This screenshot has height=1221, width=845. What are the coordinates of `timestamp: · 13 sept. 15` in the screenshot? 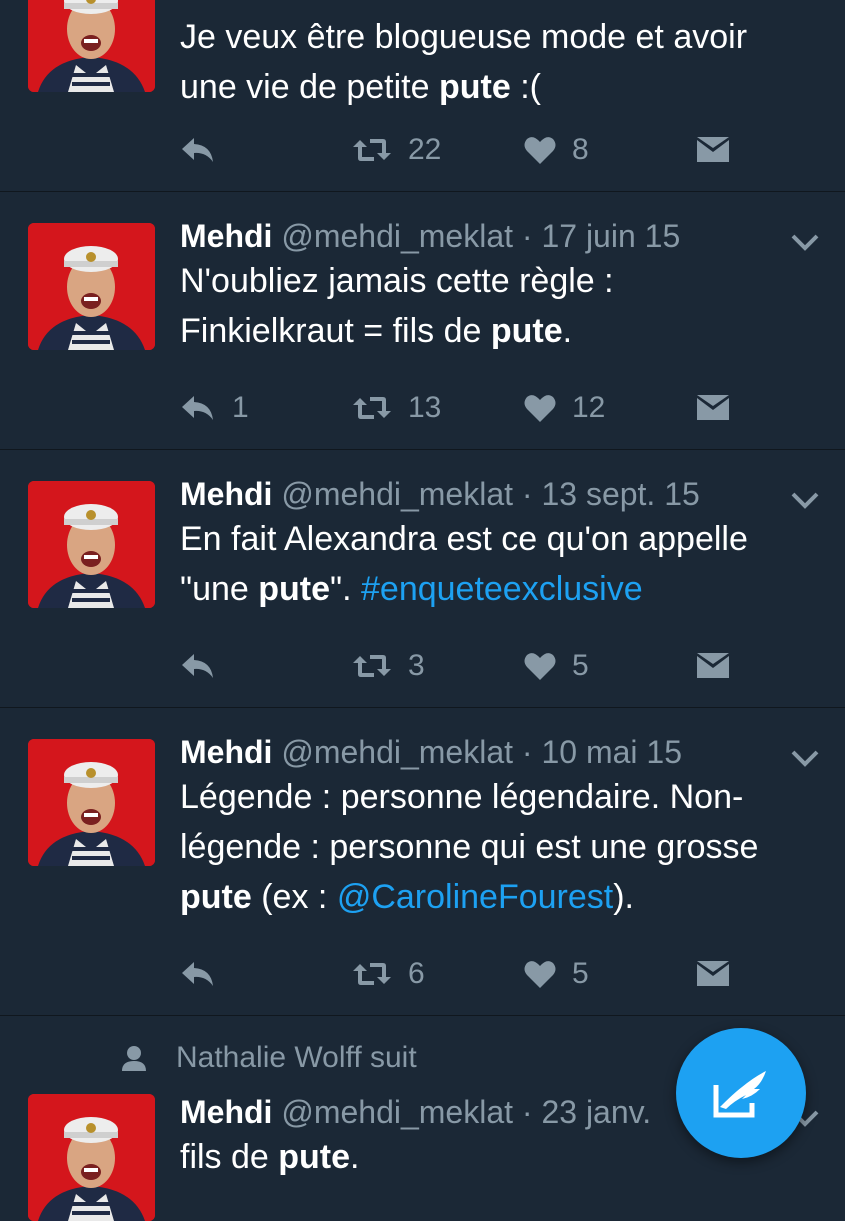 It's located at (610, 494).